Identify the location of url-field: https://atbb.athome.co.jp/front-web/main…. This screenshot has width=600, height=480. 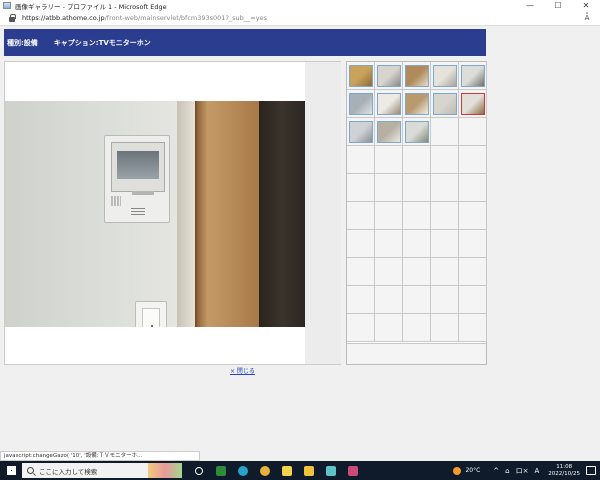
(301, 18).